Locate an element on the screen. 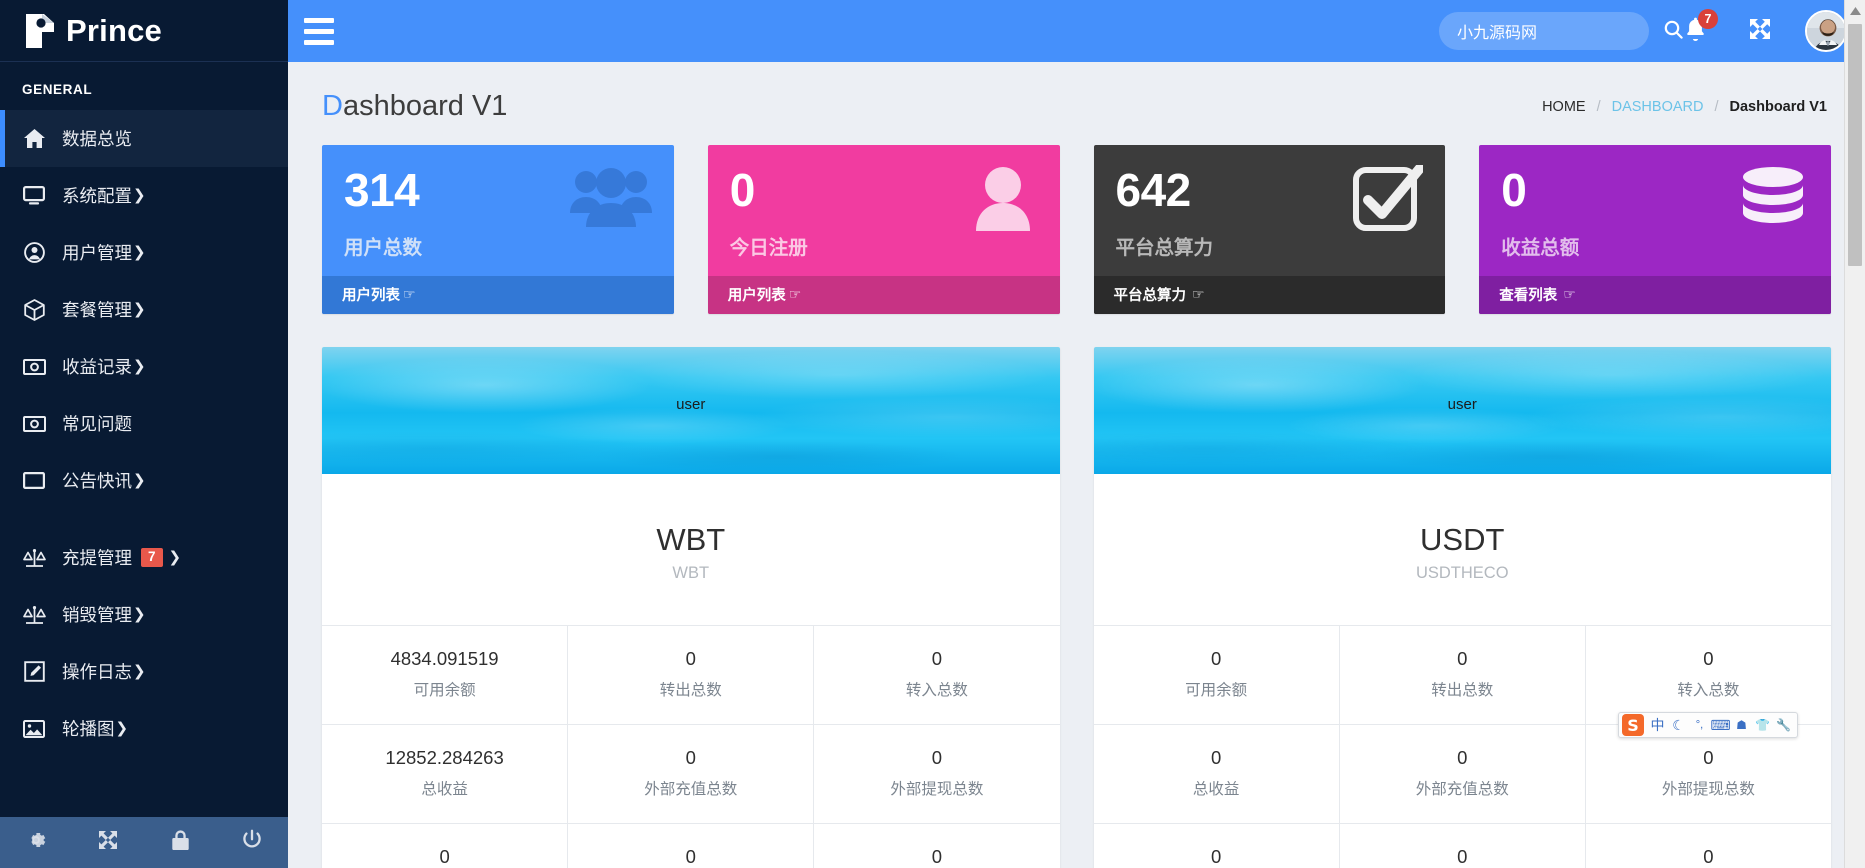  sidebar-item-announcements: 公告快讯 ❯ is located at coordinates (144, 480).